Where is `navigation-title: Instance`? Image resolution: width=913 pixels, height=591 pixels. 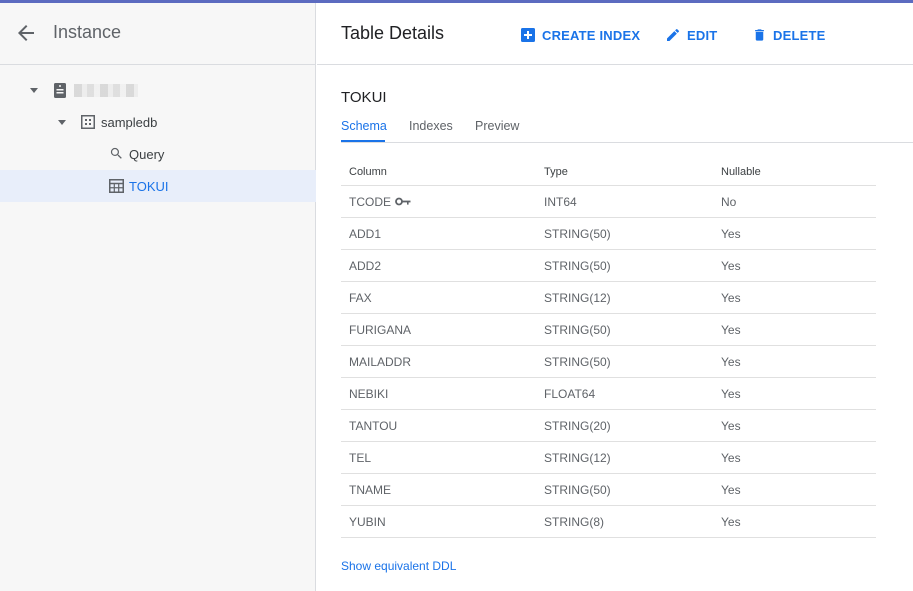
navigation-title: Instance is located at coordinates (87, 32).